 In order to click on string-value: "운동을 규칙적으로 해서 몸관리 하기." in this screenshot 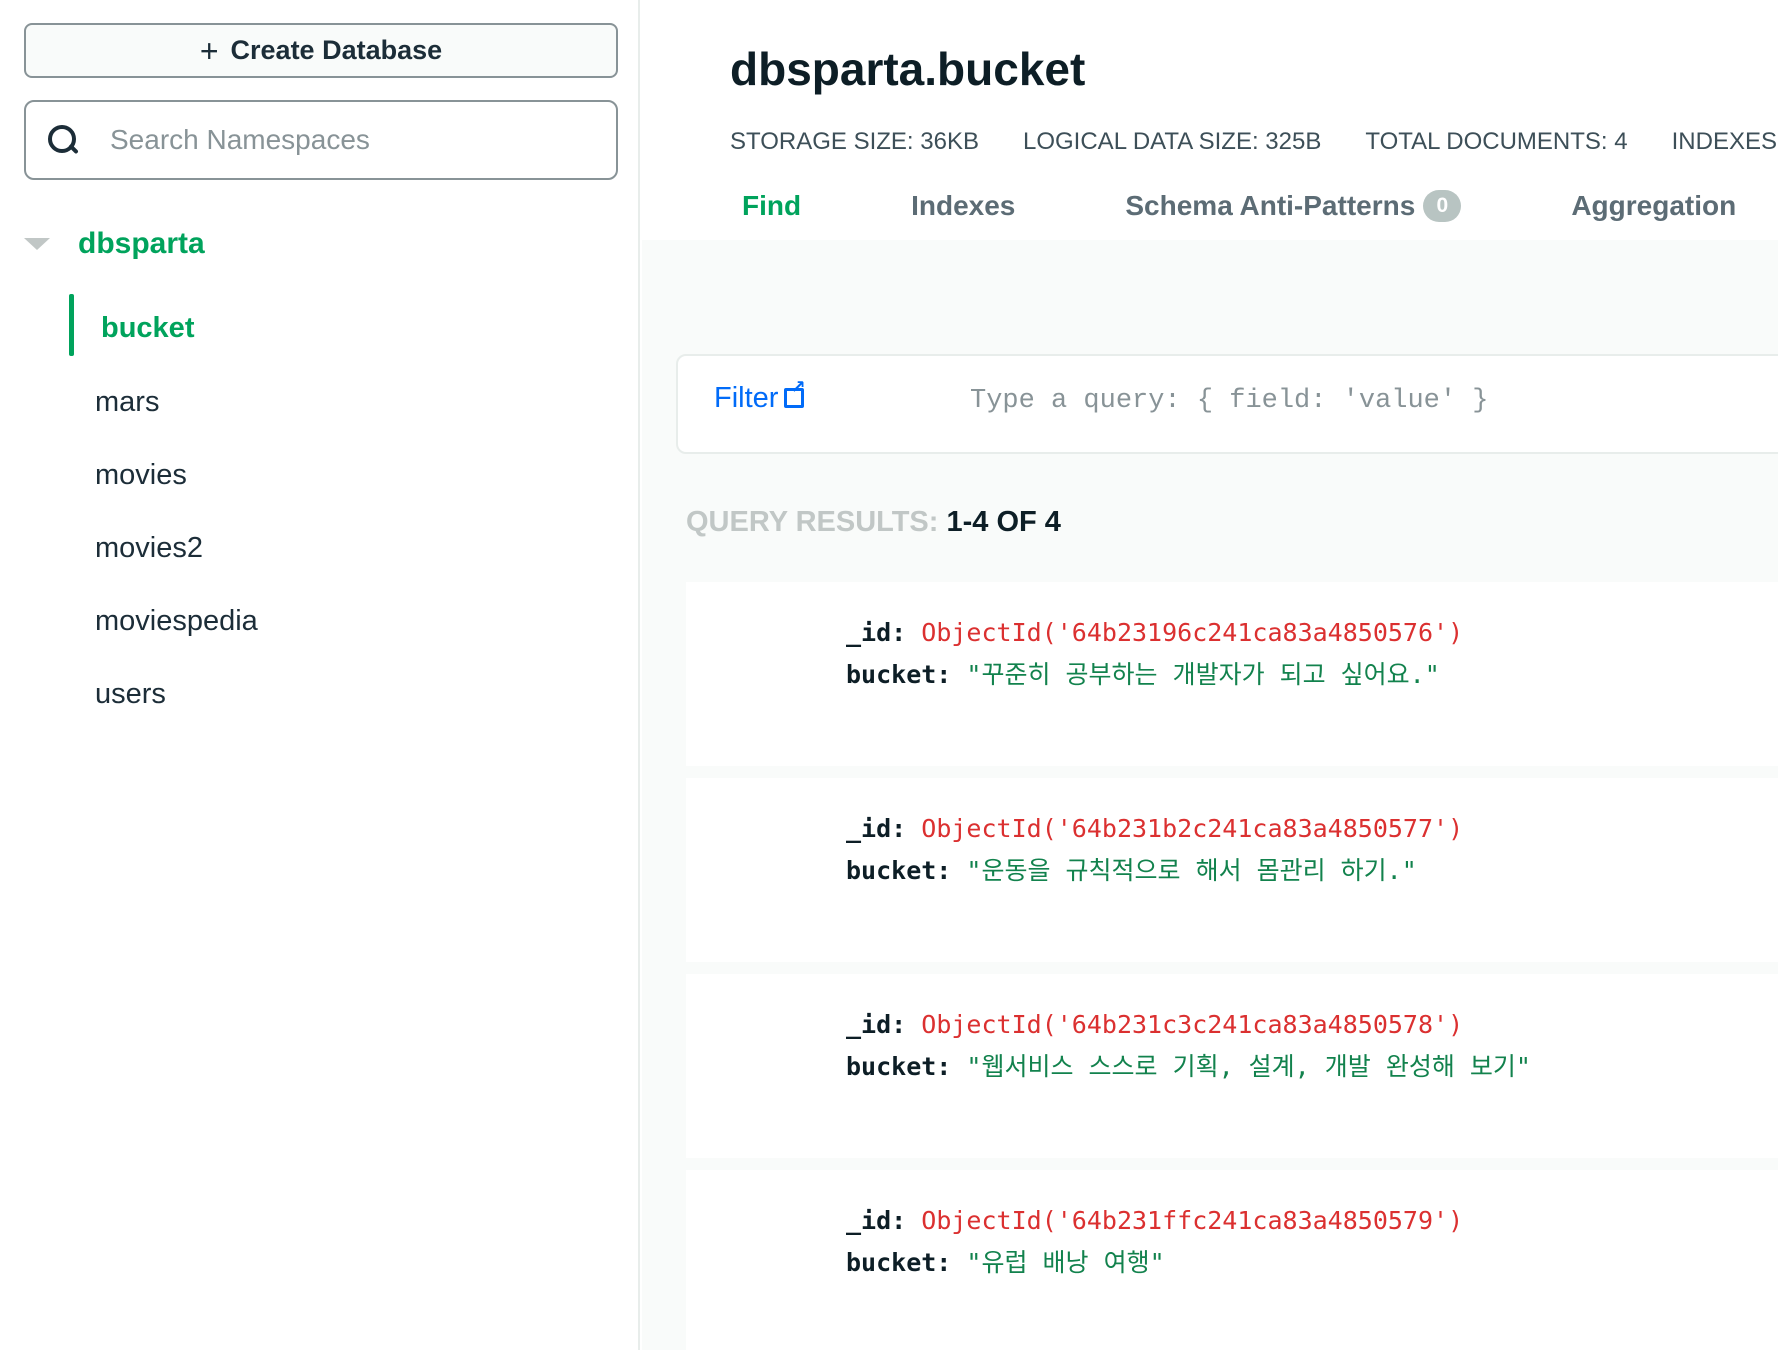, I will do `click(1191, 870)`.